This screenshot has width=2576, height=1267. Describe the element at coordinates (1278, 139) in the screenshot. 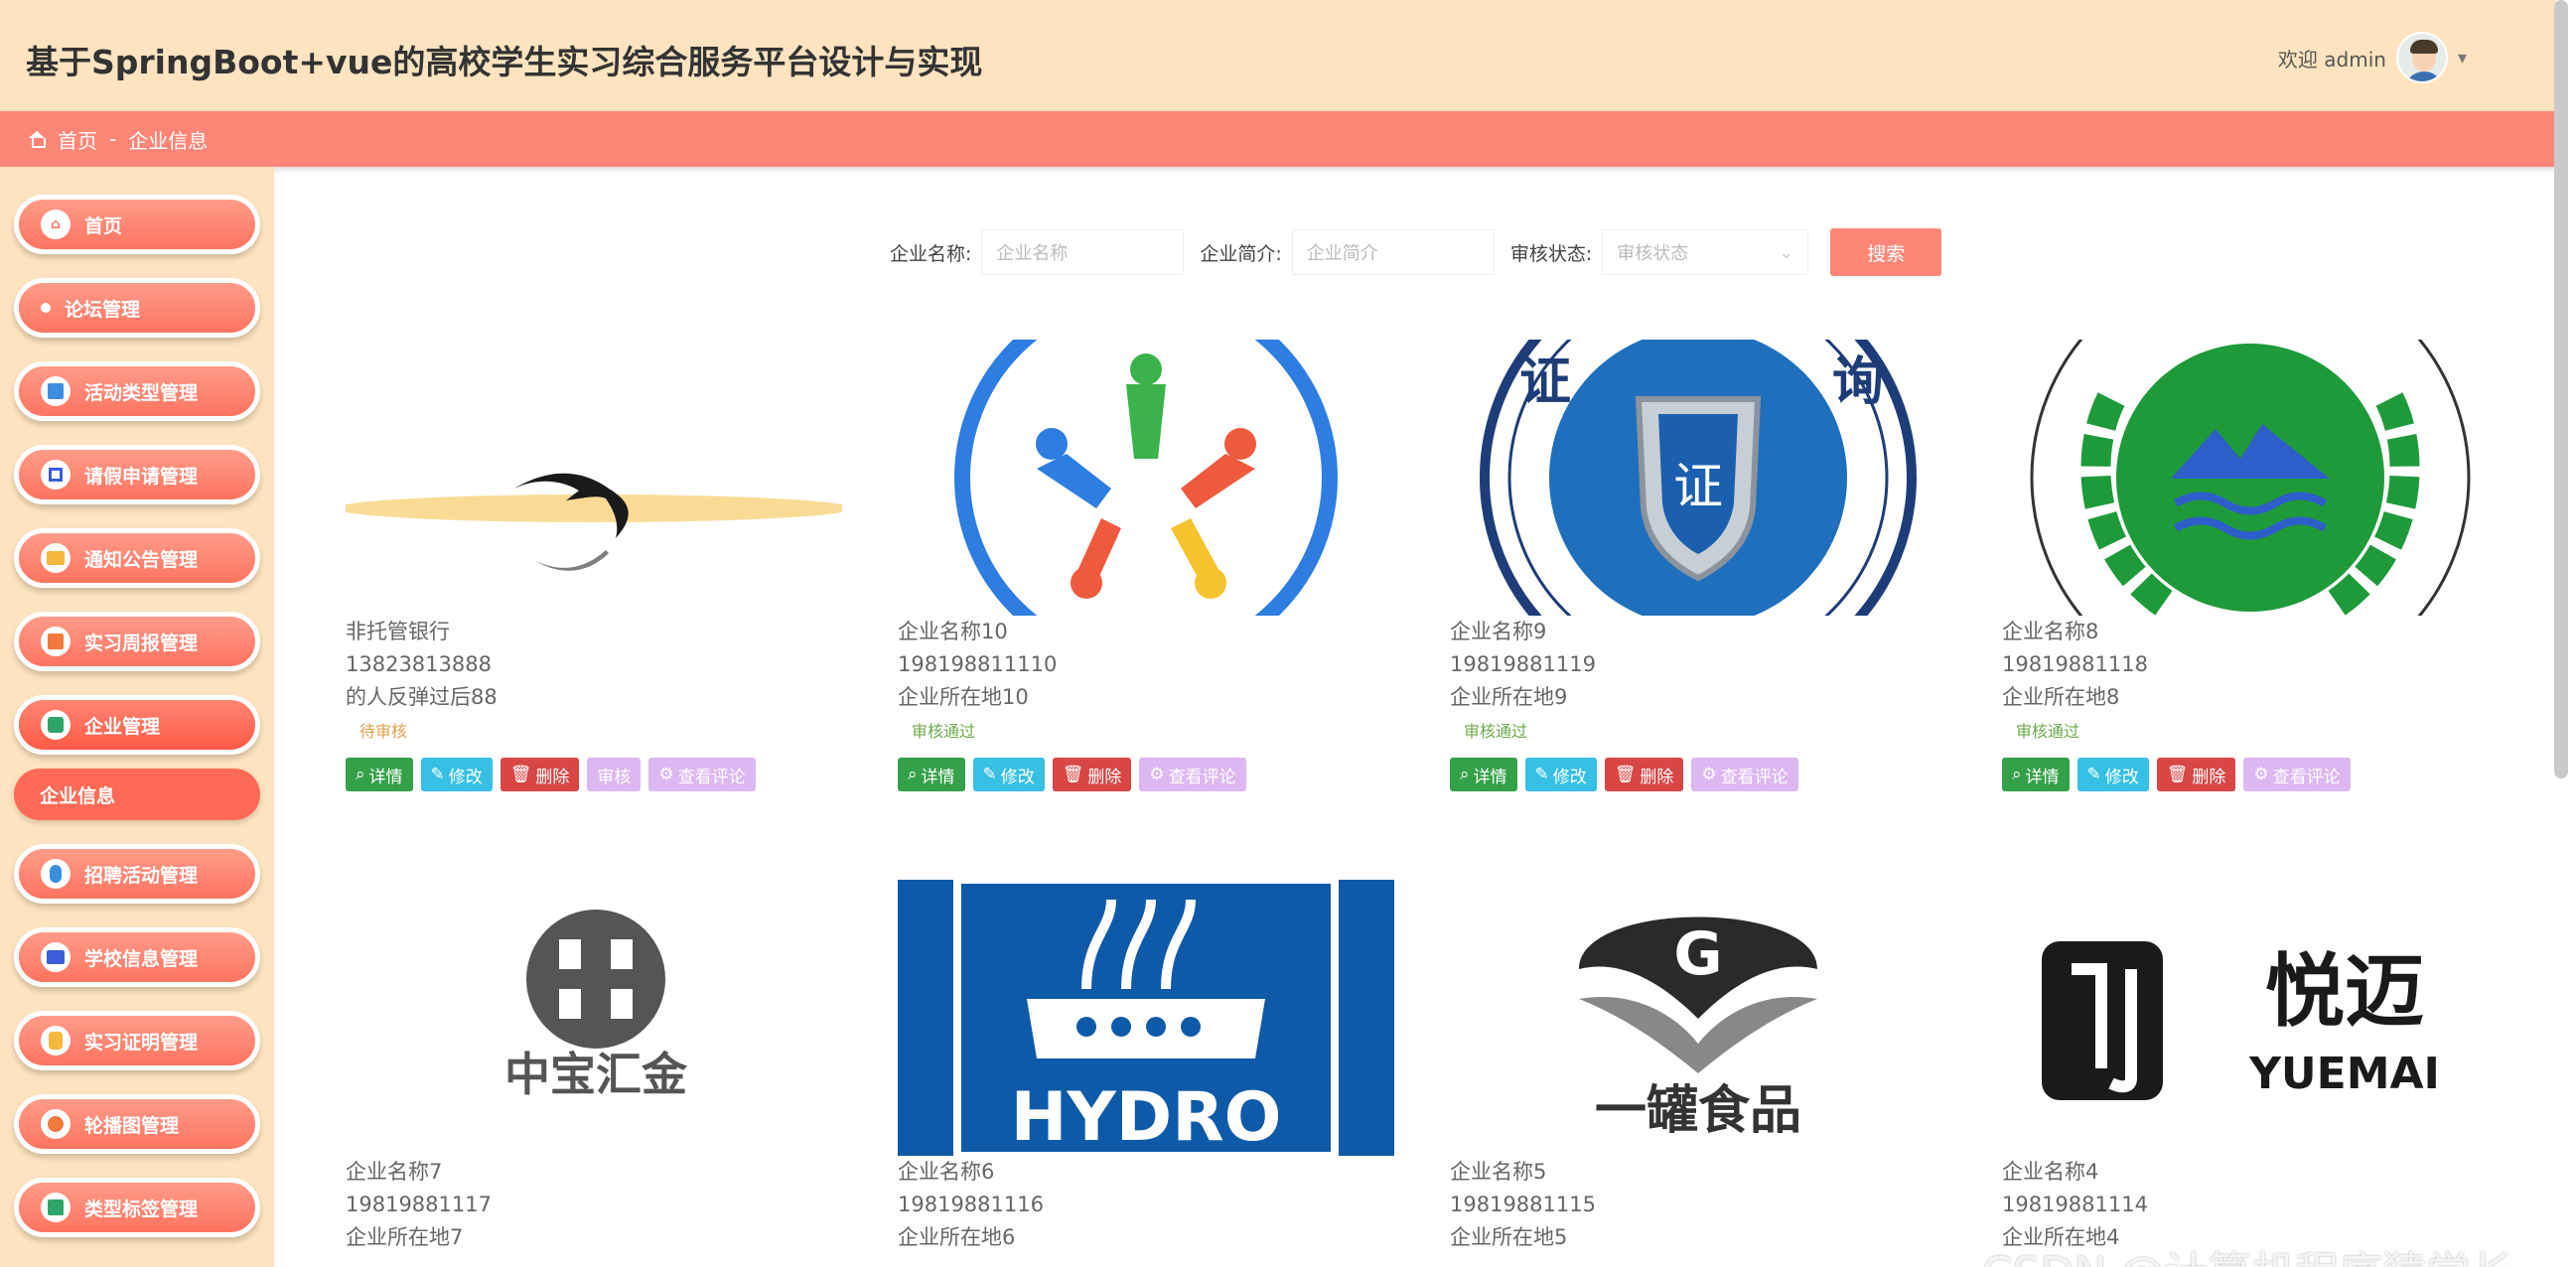

I see `breadcrumb: 首页 - 企业信息` at that location.